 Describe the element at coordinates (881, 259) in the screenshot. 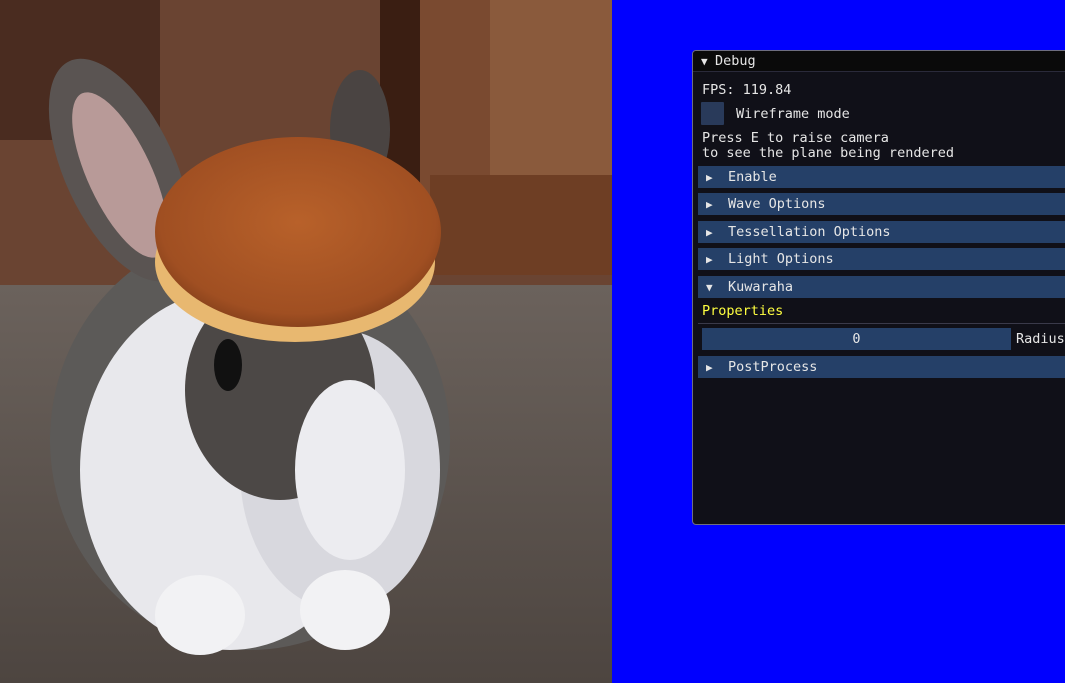

I see `section-header-light-options: ▶ Light Options` at that location.